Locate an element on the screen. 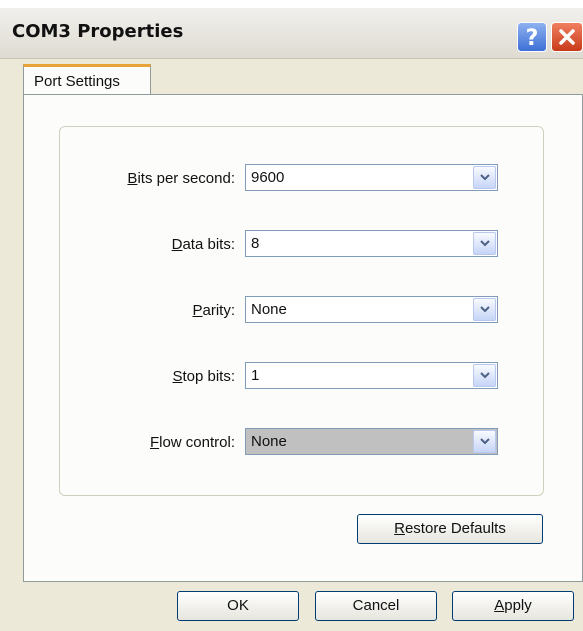 This screenshot has height=631, width=583. flow-control-select: None is located at coordinates (371, 441).